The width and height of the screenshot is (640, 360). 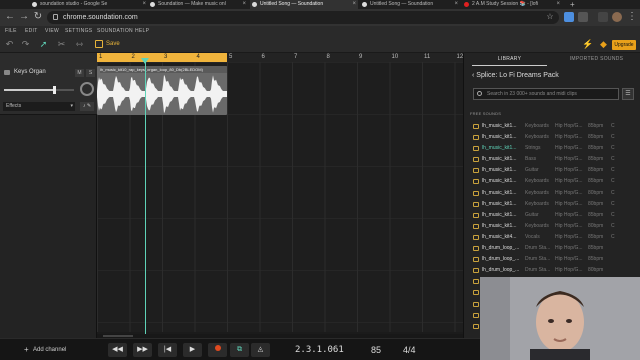 I want to click on loop-region, so click(x=162, y=57).